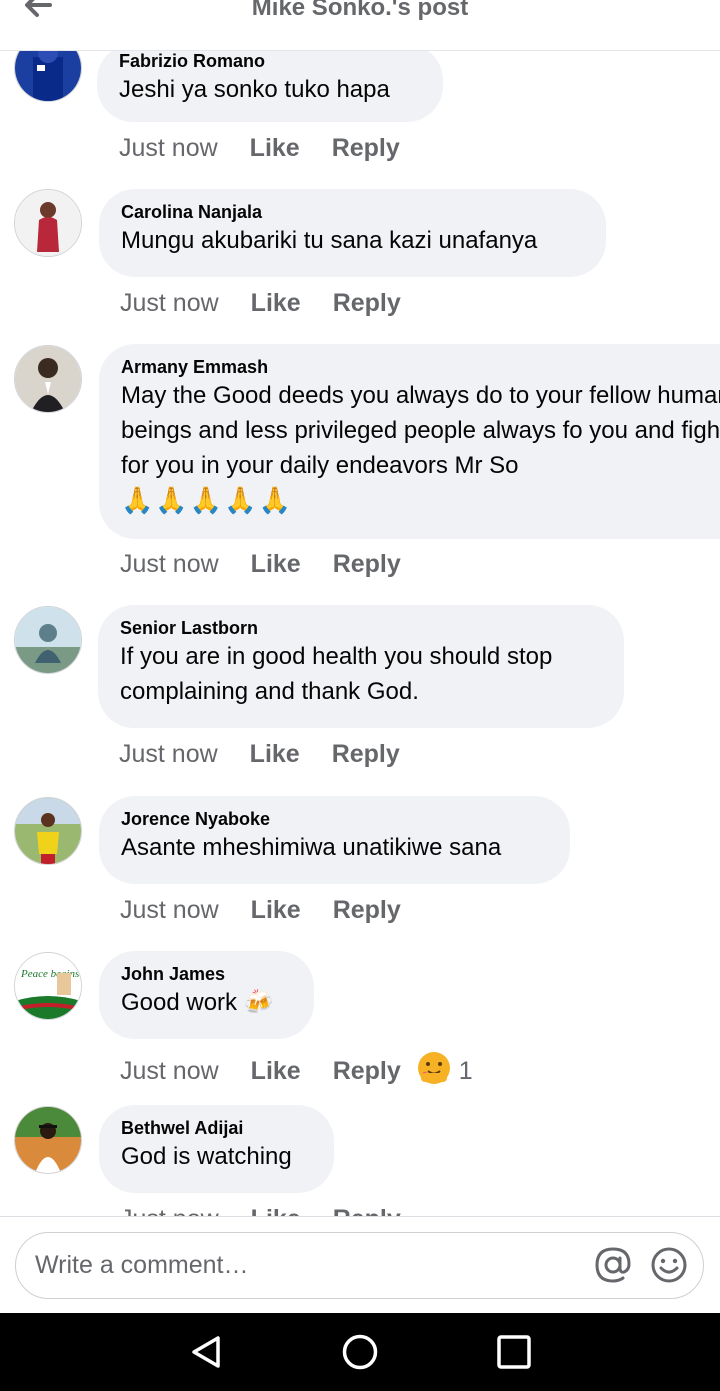 This screenshot has width=720, height=1391. What do you see at coordinates (206, 974) in the screenshot?
I see `comment-author: John James` at bounding box center [206, 974].